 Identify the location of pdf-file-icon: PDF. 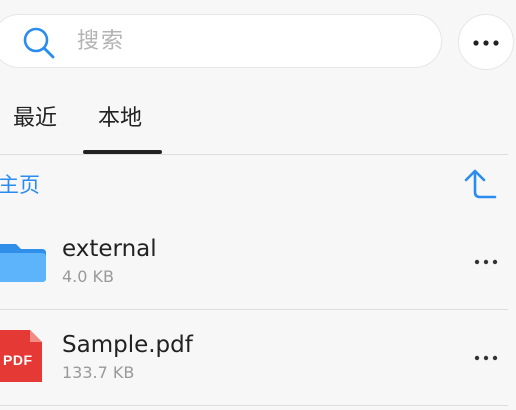
(21, 356).